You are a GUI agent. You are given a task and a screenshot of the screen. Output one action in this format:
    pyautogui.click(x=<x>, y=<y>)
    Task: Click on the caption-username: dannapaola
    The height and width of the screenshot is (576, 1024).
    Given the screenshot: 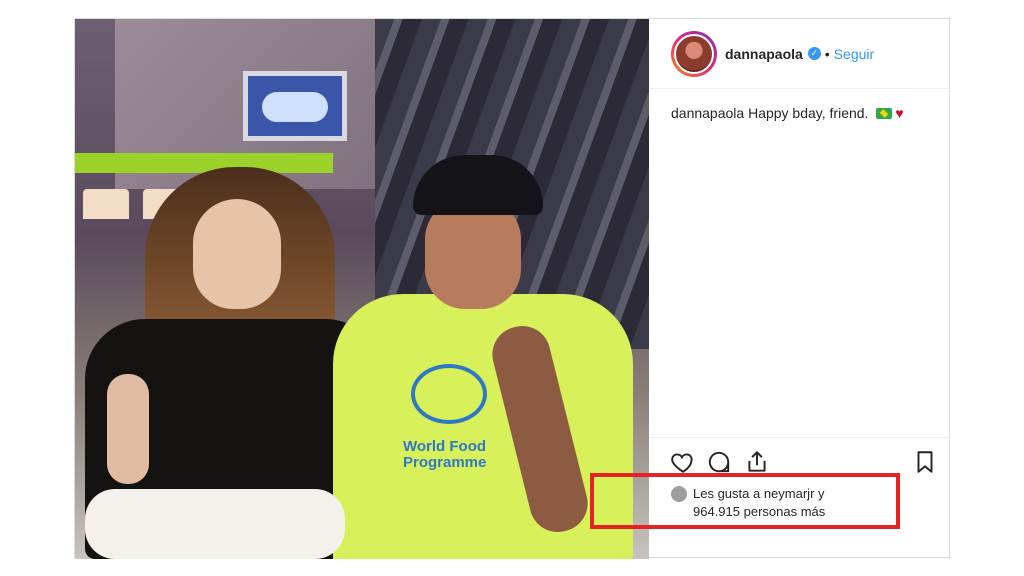 What is the action you would take?
    pyautogui.click(x=707, y=113)
    